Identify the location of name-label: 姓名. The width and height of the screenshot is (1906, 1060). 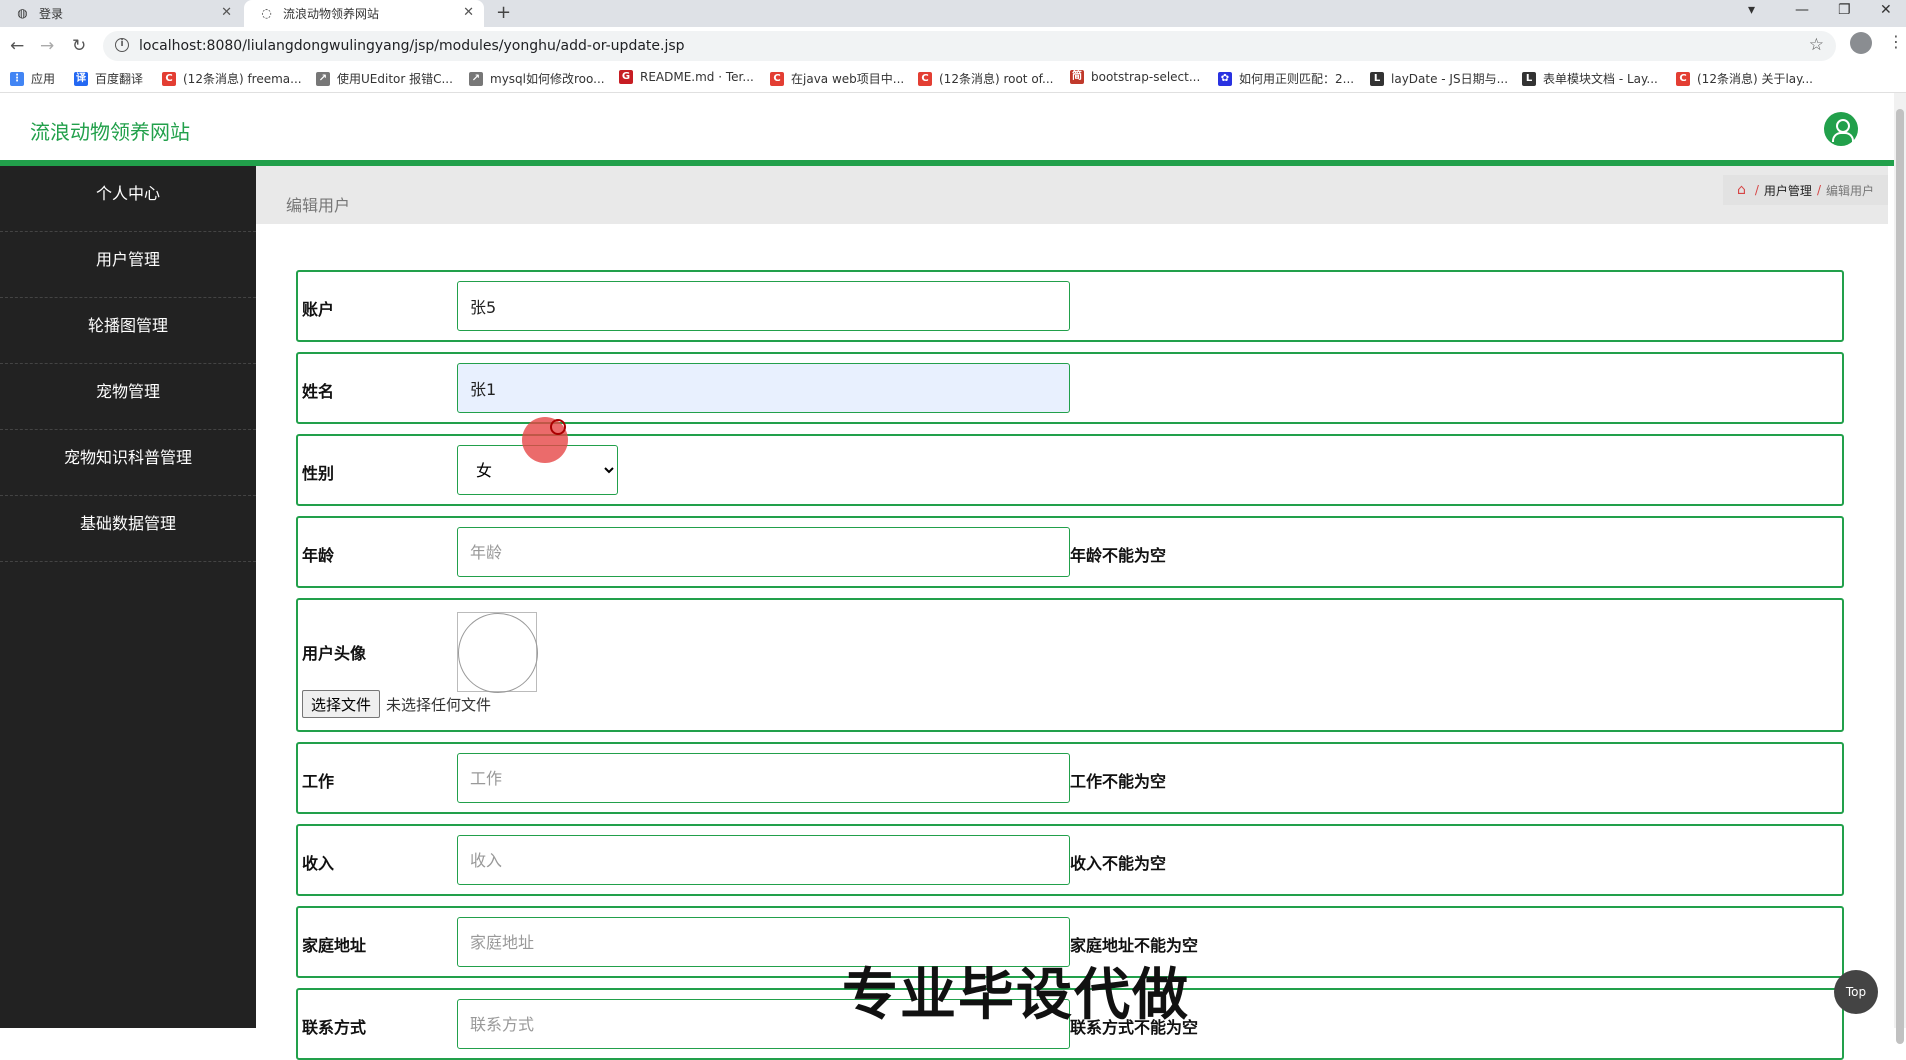
(318, 391).